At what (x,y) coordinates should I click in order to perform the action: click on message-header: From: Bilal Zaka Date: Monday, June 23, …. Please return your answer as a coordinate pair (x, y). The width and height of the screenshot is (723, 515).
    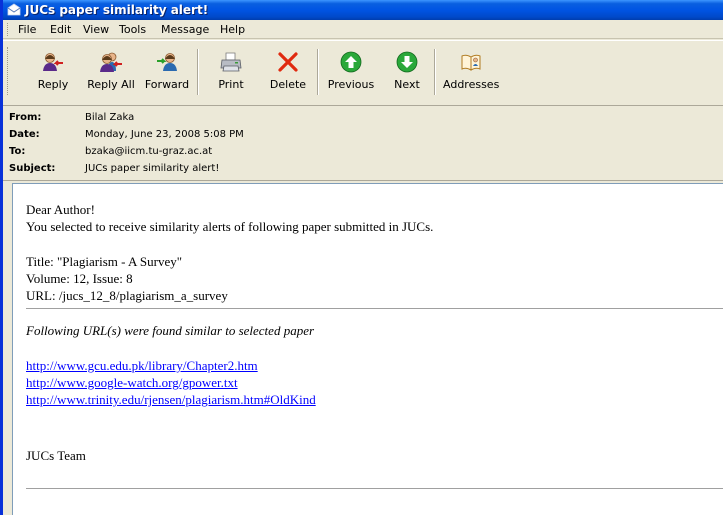
    Looking at the image, I should click on (363, 144).